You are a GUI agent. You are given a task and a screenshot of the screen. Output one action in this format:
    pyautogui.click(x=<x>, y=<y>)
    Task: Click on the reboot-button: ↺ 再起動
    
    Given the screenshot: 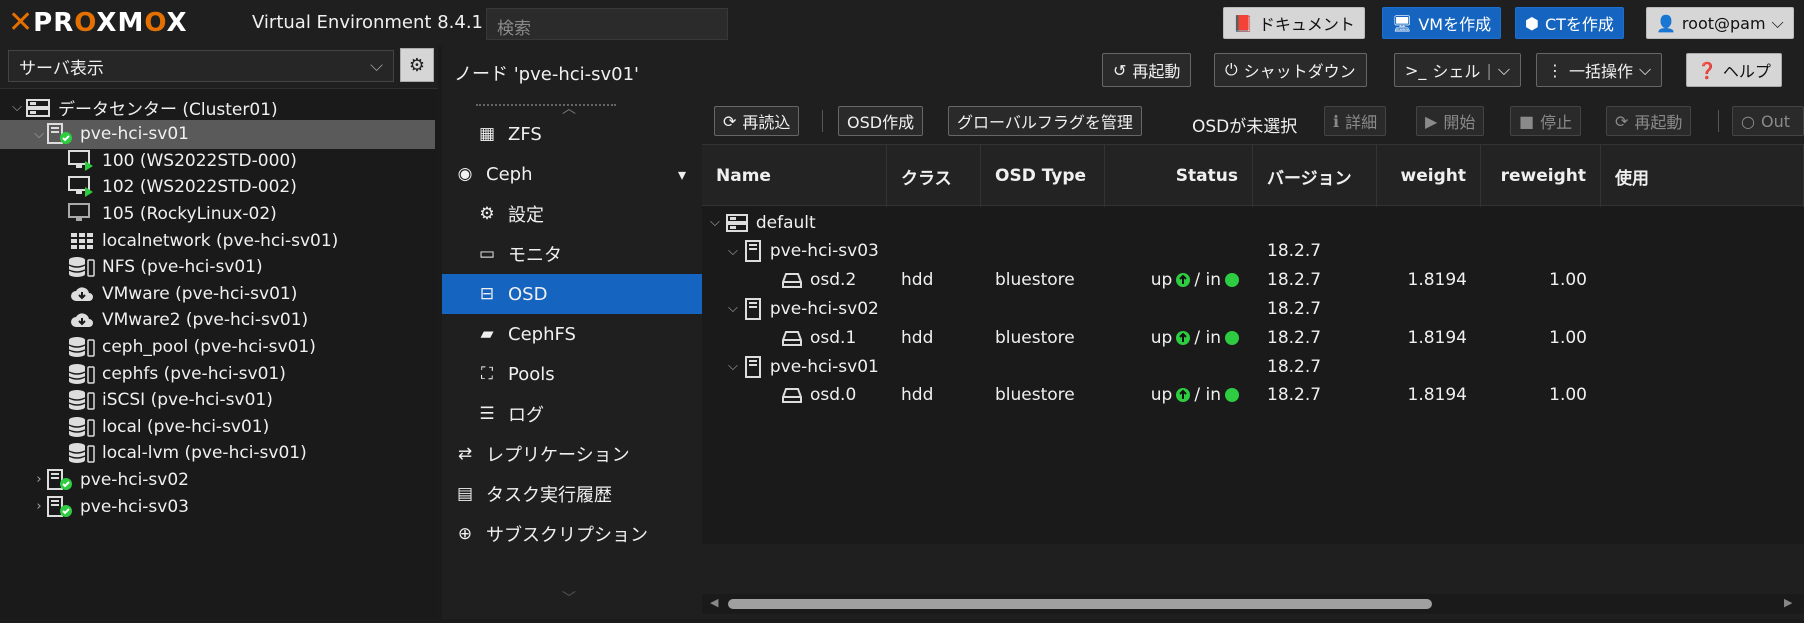 What is the action you would take?
    pyautogui.click(x=1147, y=70)
    